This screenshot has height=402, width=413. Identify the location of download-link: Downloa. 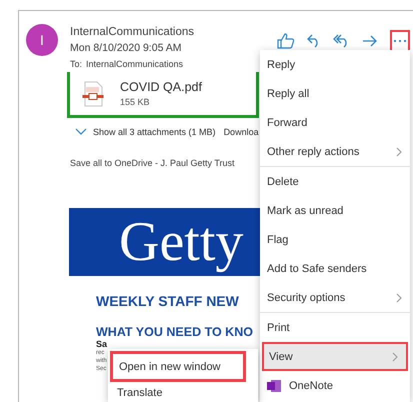
(241, 132).